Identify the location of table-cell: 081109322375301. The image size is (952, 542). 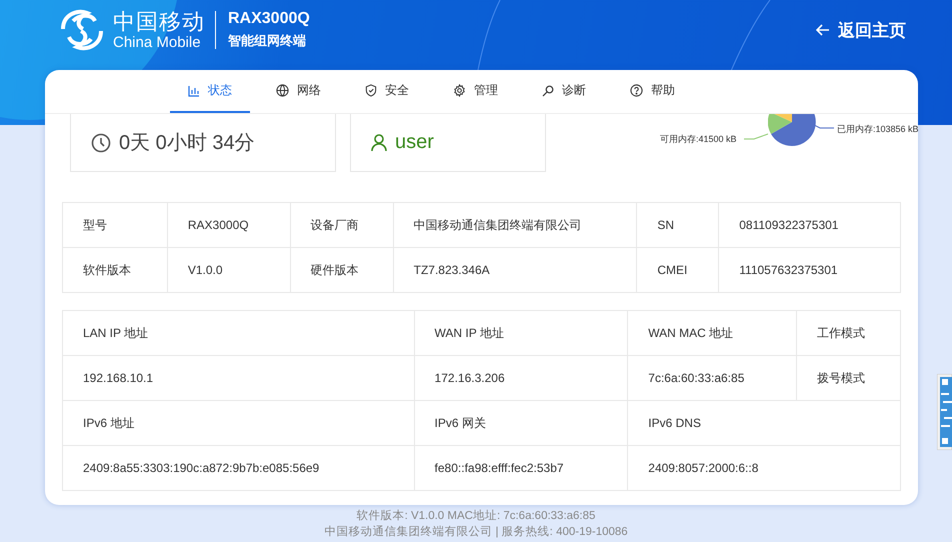
(809, 225).